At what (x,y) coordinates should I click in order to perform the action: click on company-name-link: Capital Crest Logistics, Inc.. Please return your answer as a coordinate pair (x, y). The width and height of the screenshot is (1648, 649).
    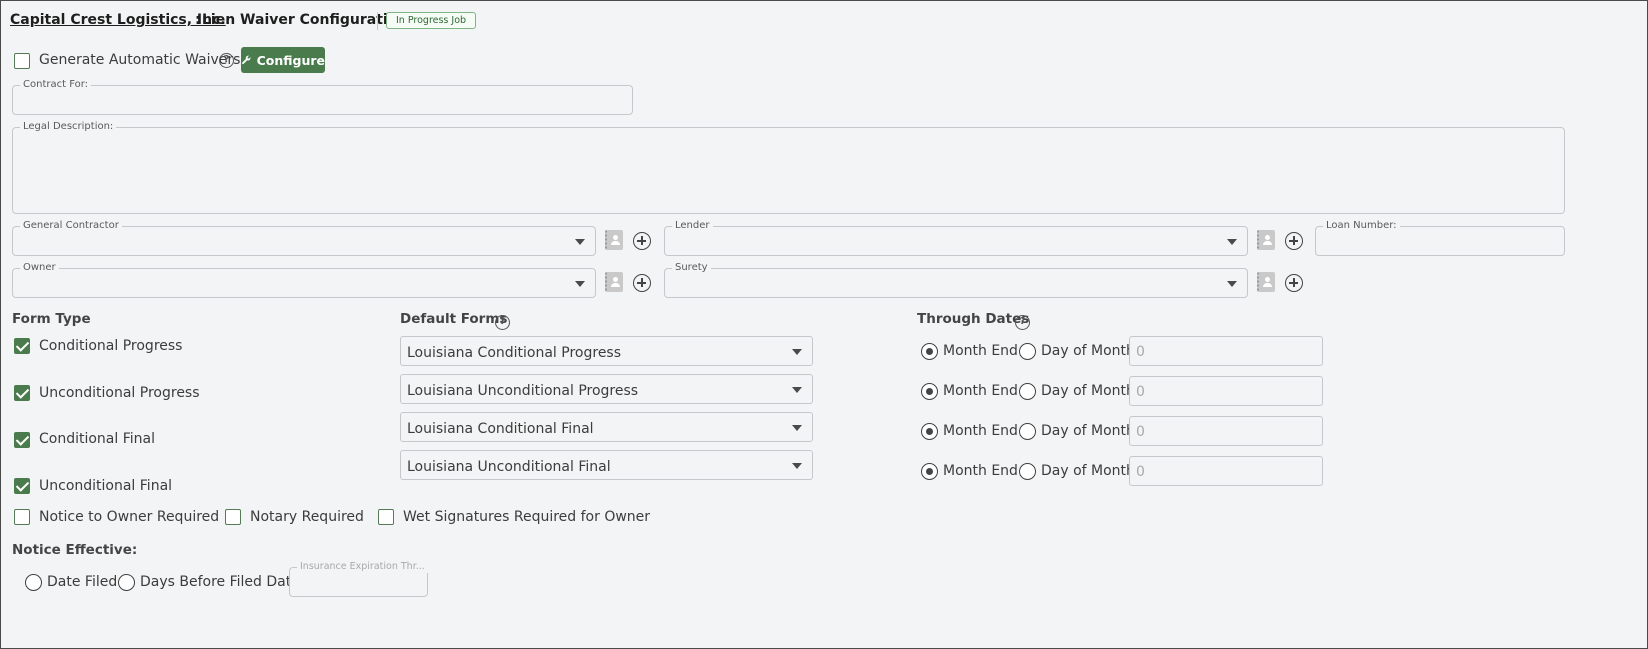
    Looking at the image, I should click on (118, 20).